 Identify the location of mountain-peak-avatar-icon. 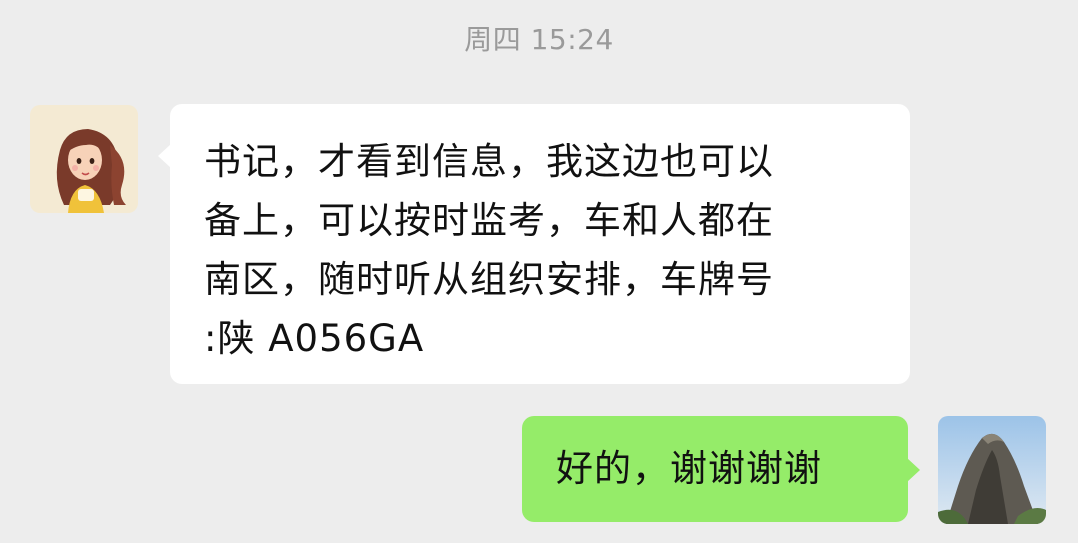
(992, 470).